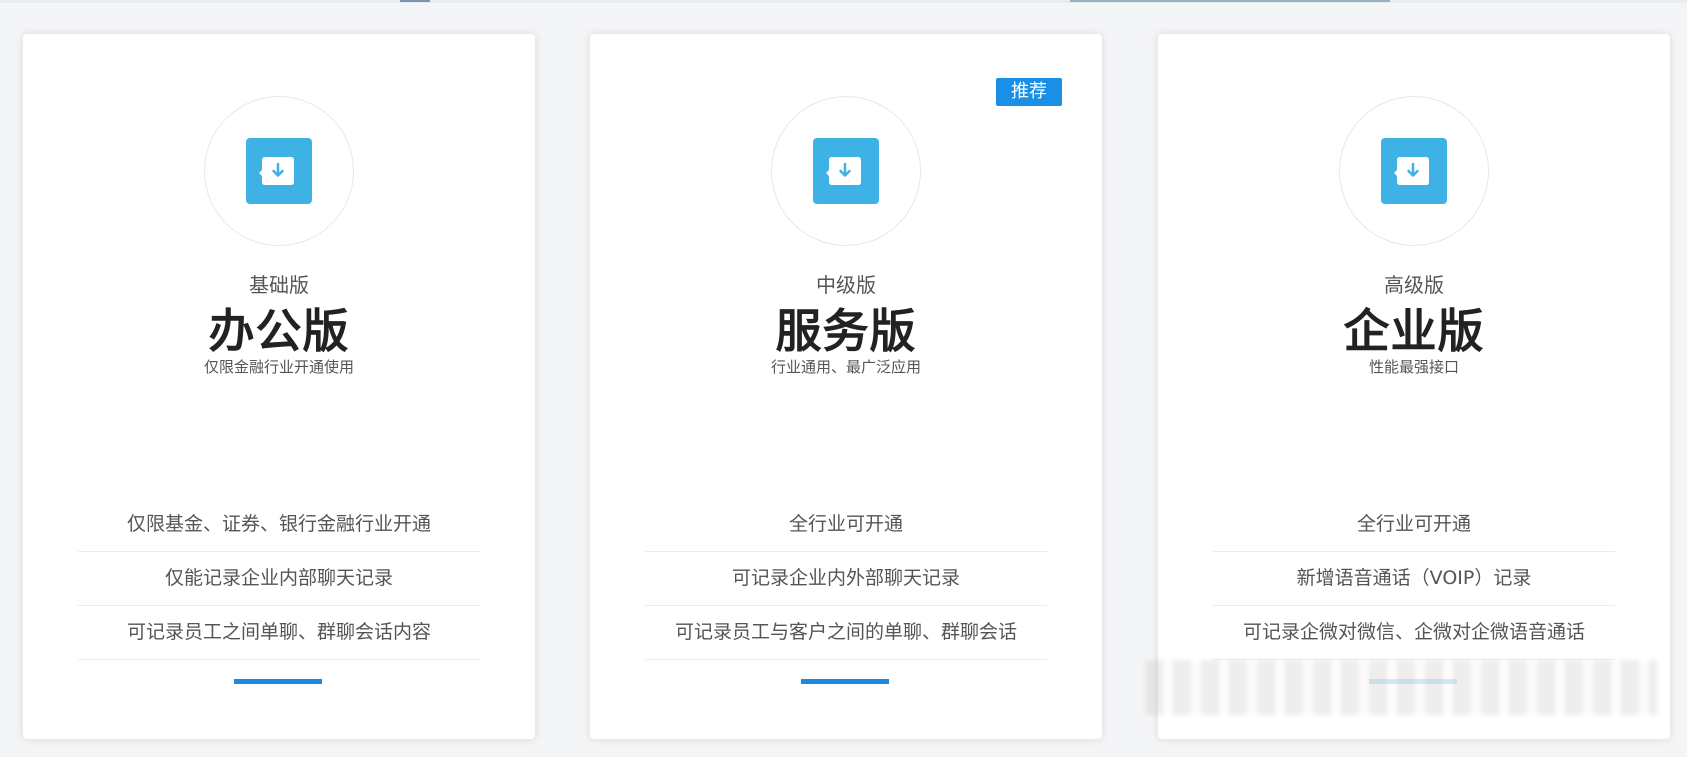 The image size is (1687, 757). What do you see at coordinates (279, 331) in the screenshot?
I see `plan-name: 办公版` at bounding box center [279, 331].